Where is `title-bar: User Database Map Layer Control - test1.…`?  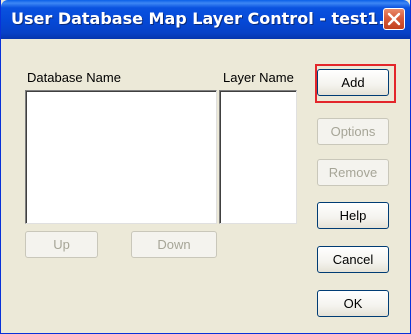
title-bar: User Database Map Layer Control - test1.… is located at coordinates (205, 19).